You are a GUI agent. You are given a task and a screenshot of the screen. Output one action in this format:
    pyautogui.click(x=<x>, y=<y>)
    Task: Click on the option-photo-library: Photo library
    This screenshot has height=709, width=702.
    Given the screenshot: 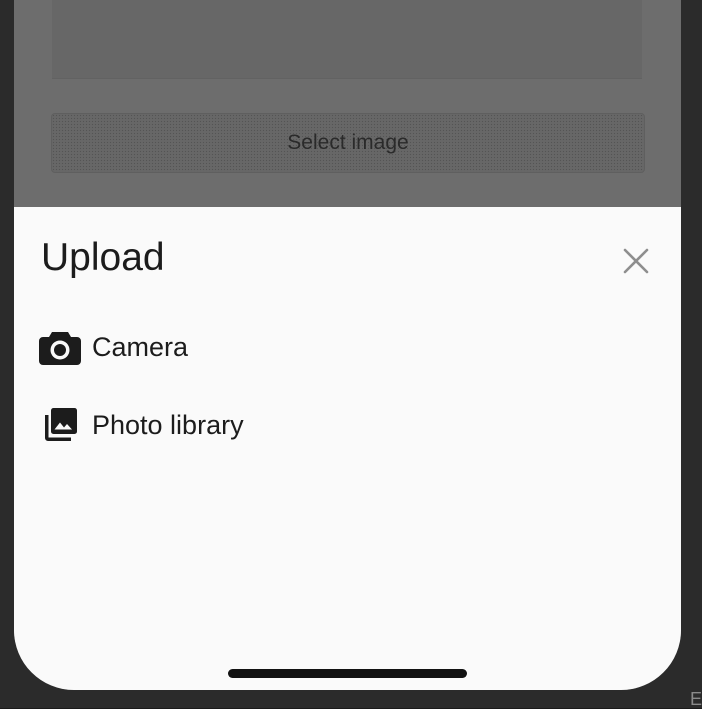 What is the action you would take?
    pyautogui.click(x=348, y=425)
    